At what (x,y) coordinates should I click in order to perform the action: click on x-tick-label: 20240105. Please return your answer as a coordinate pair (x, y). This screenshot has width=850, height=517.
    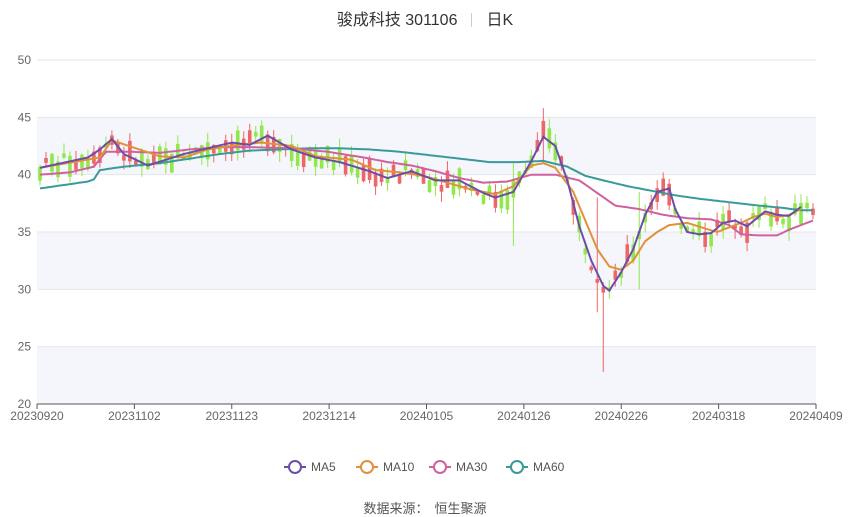
    Looking at the image, I should click on (427, 416).